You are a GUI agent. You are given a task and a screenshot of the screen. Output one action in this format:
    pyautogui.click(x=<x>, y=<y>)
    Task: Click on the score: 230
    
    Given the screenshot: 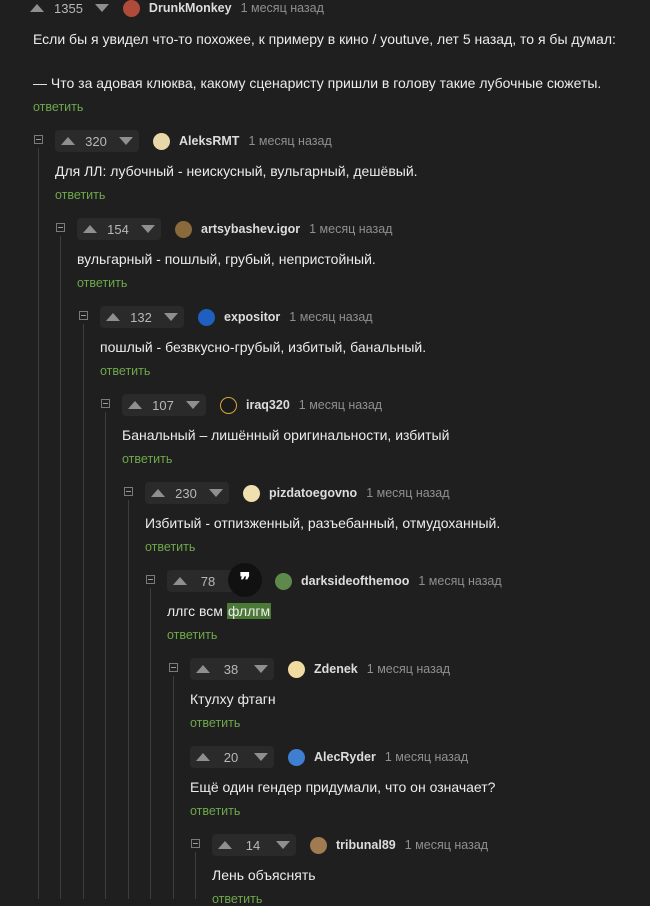 What is the action you would take?
    pyautogui.click(x=186, y=493)
    